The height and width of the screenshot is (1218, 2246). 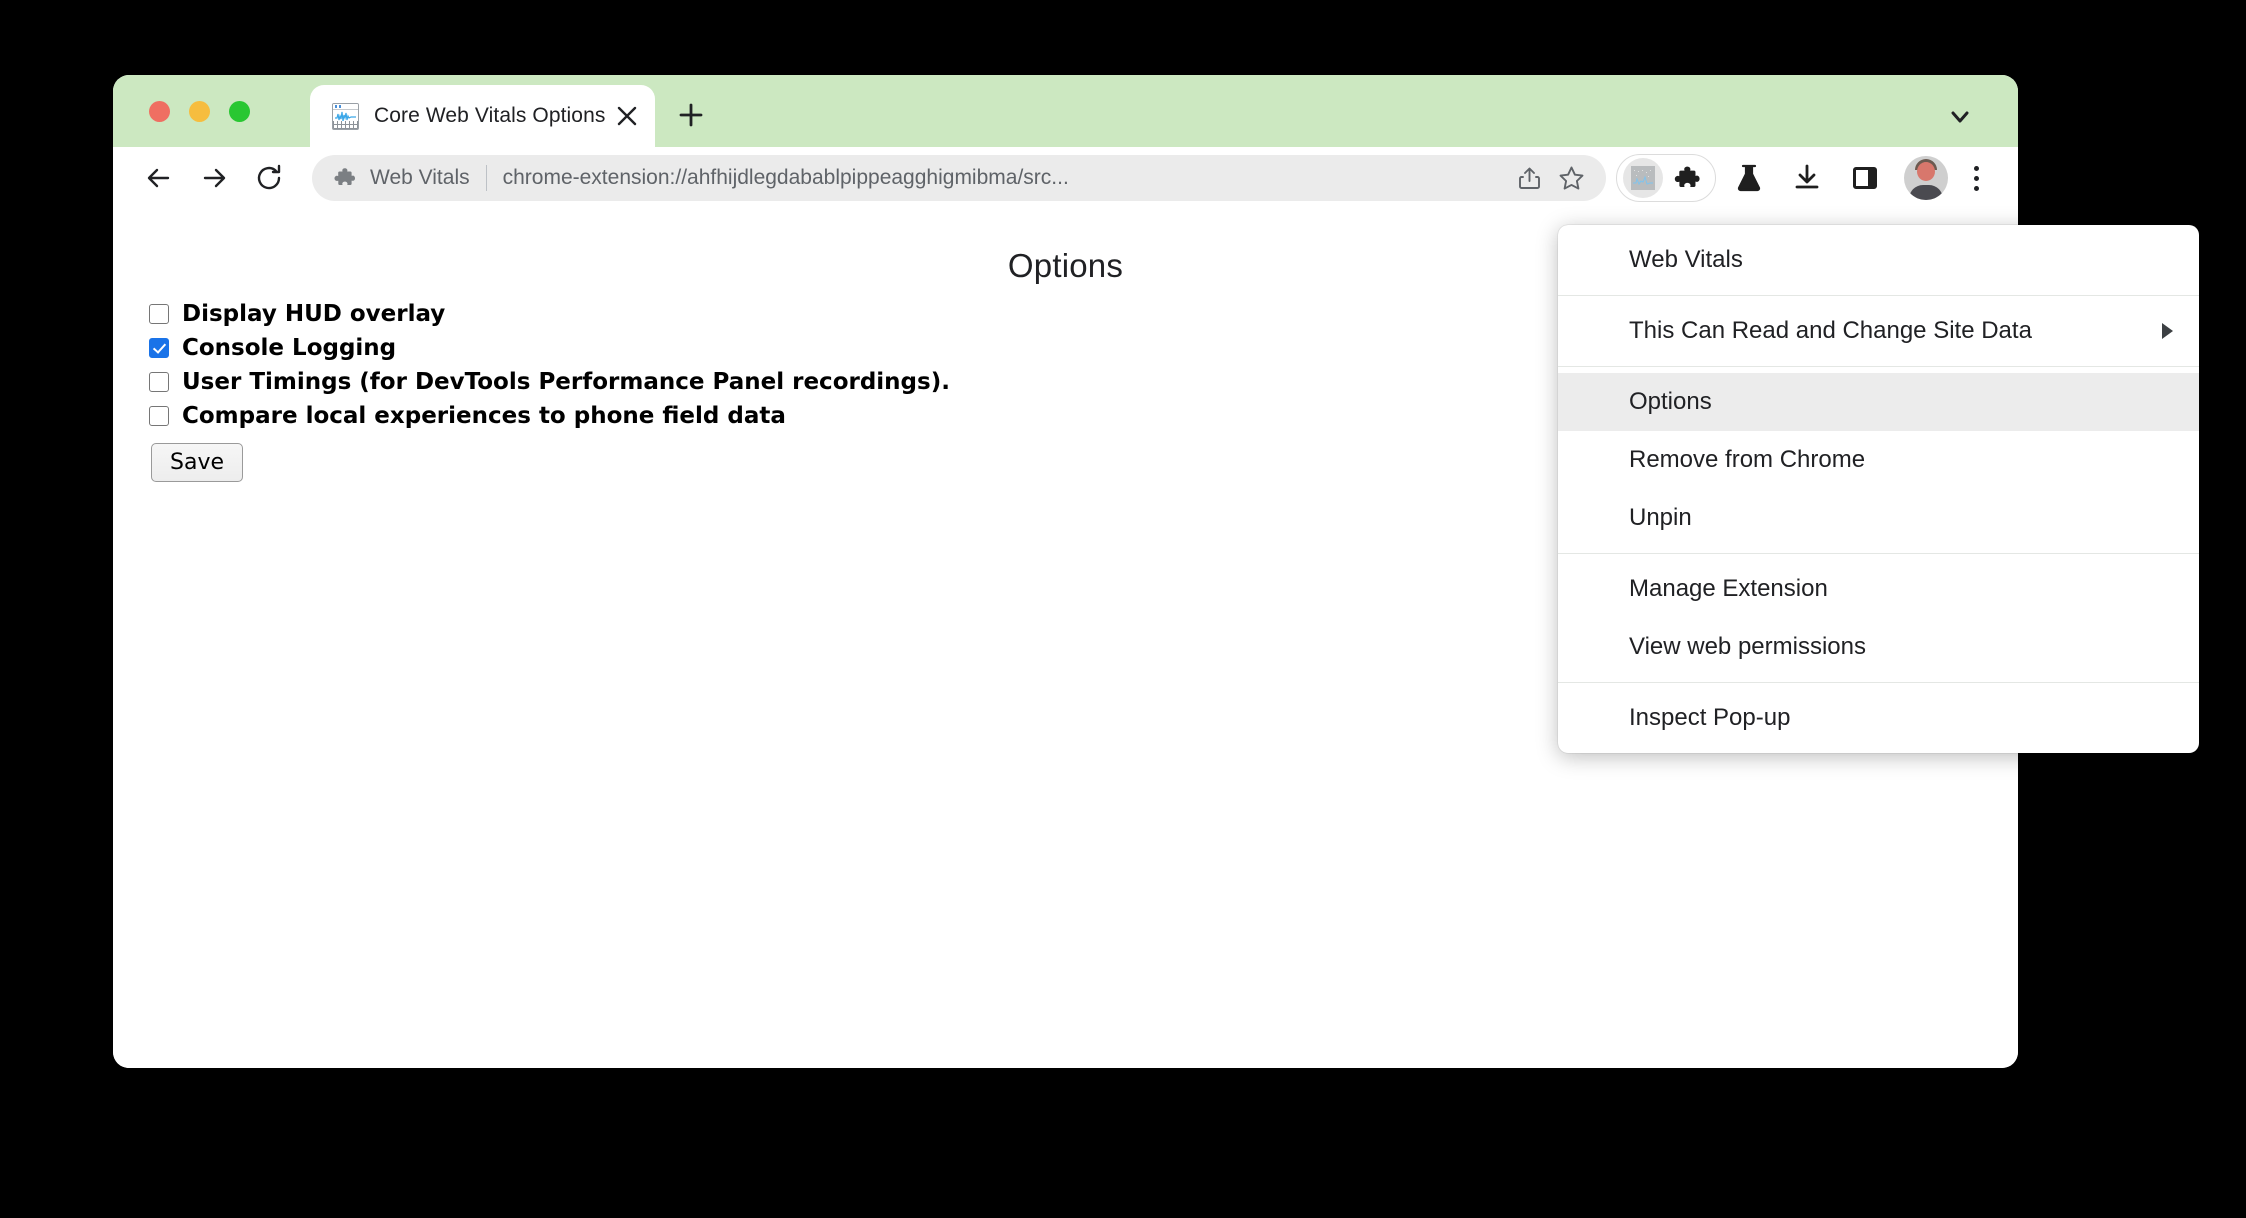 I want to click on checkbox-display-hud-overlay, so click(x=159, y=313).